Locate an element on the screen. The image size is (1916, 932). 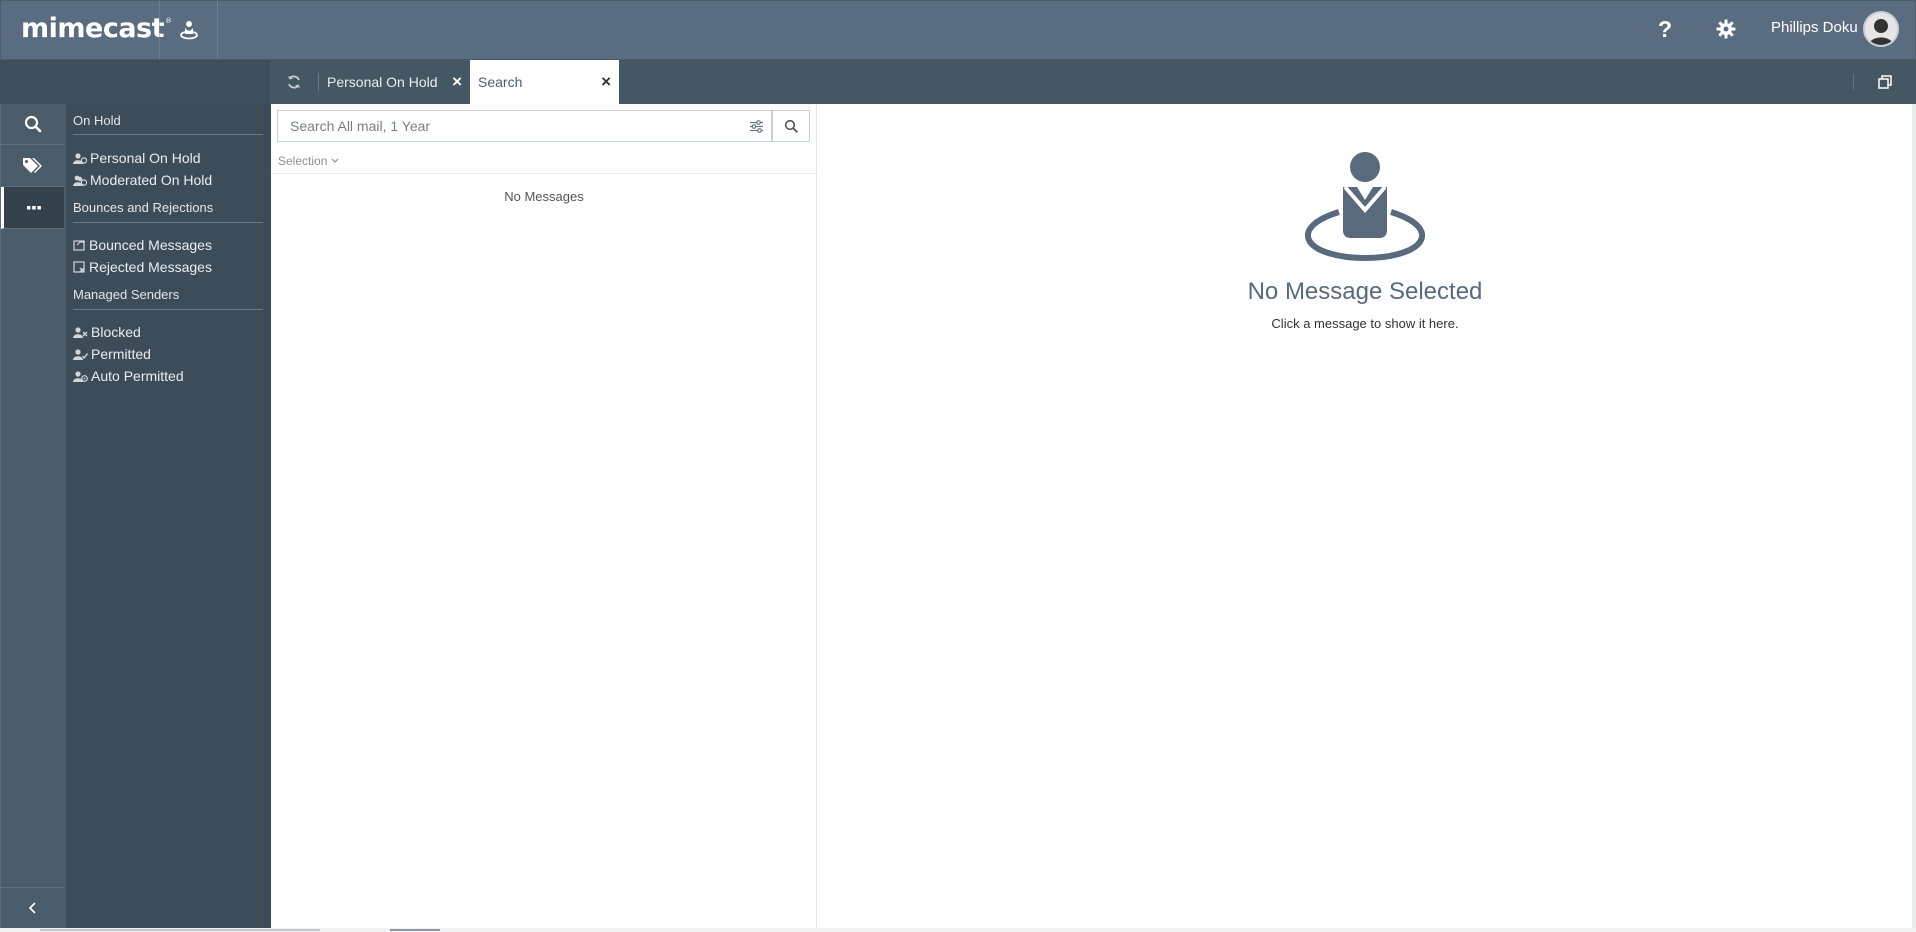
user-auto-permitted-icon is located at coordinates (80, 376).